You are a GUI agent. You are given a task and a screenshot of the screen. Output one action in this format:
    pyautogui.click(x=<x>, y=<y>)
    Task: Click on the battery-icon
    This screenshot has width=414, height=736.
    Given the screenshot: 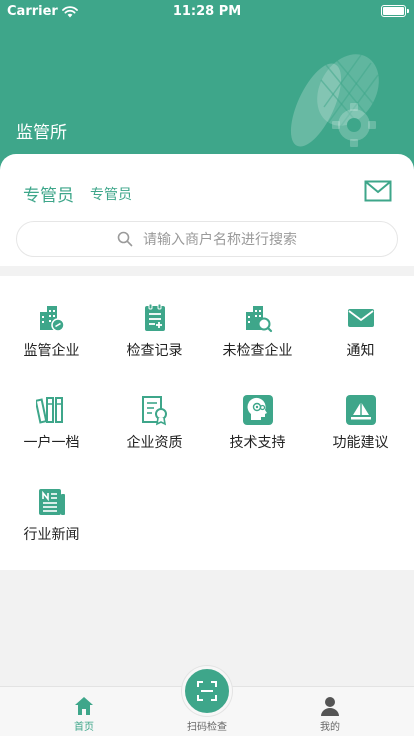 What is the action you would take?
    pyautogui.click(x=395, y=11)
    